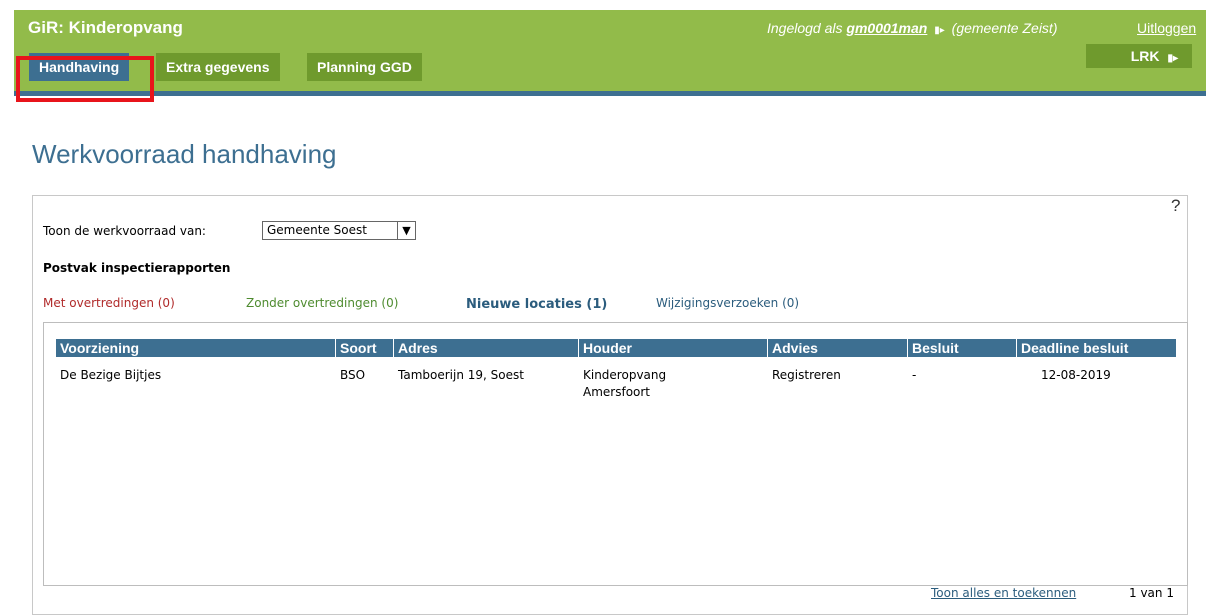 The height and width of the screenshot is (615, 1206). What do you see at coordinates (364, 67) in the screenshot?
I see `tab-planning-ggd: Planning GGD` at bounding box center [364, 67].